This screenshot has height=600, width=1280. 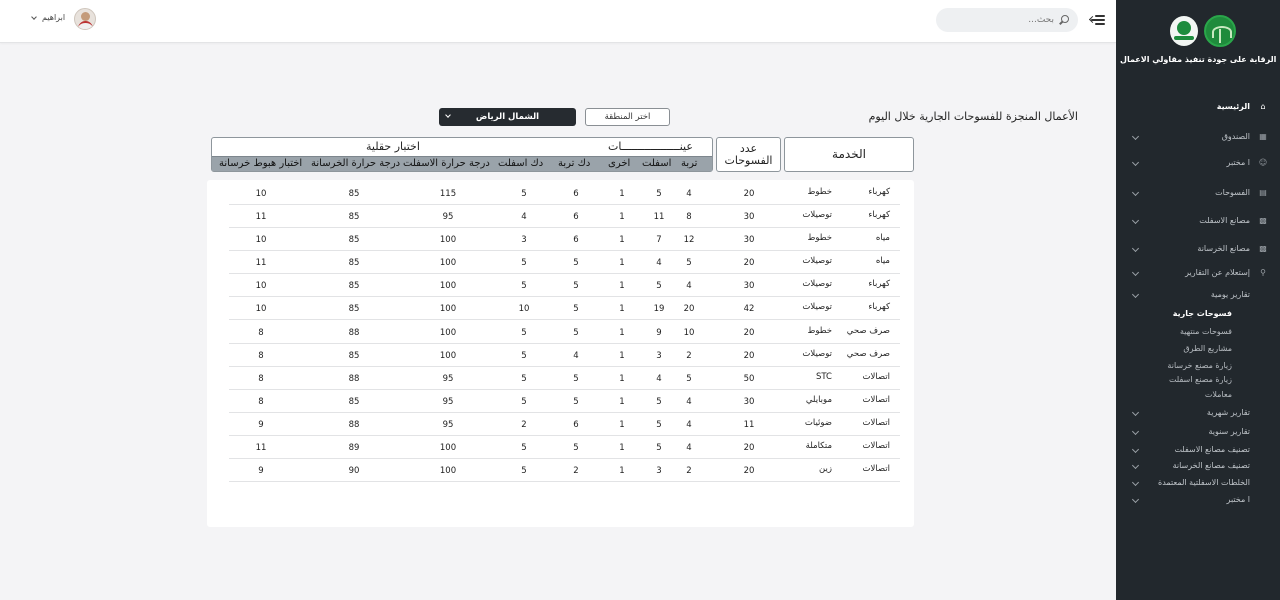 What do you see at coordinates (1198, 249) in the screenshot?
I see `sidebar-item-concrete-plants: ▩ مصانع الخرسانة` at bounding box center [1198, 249].